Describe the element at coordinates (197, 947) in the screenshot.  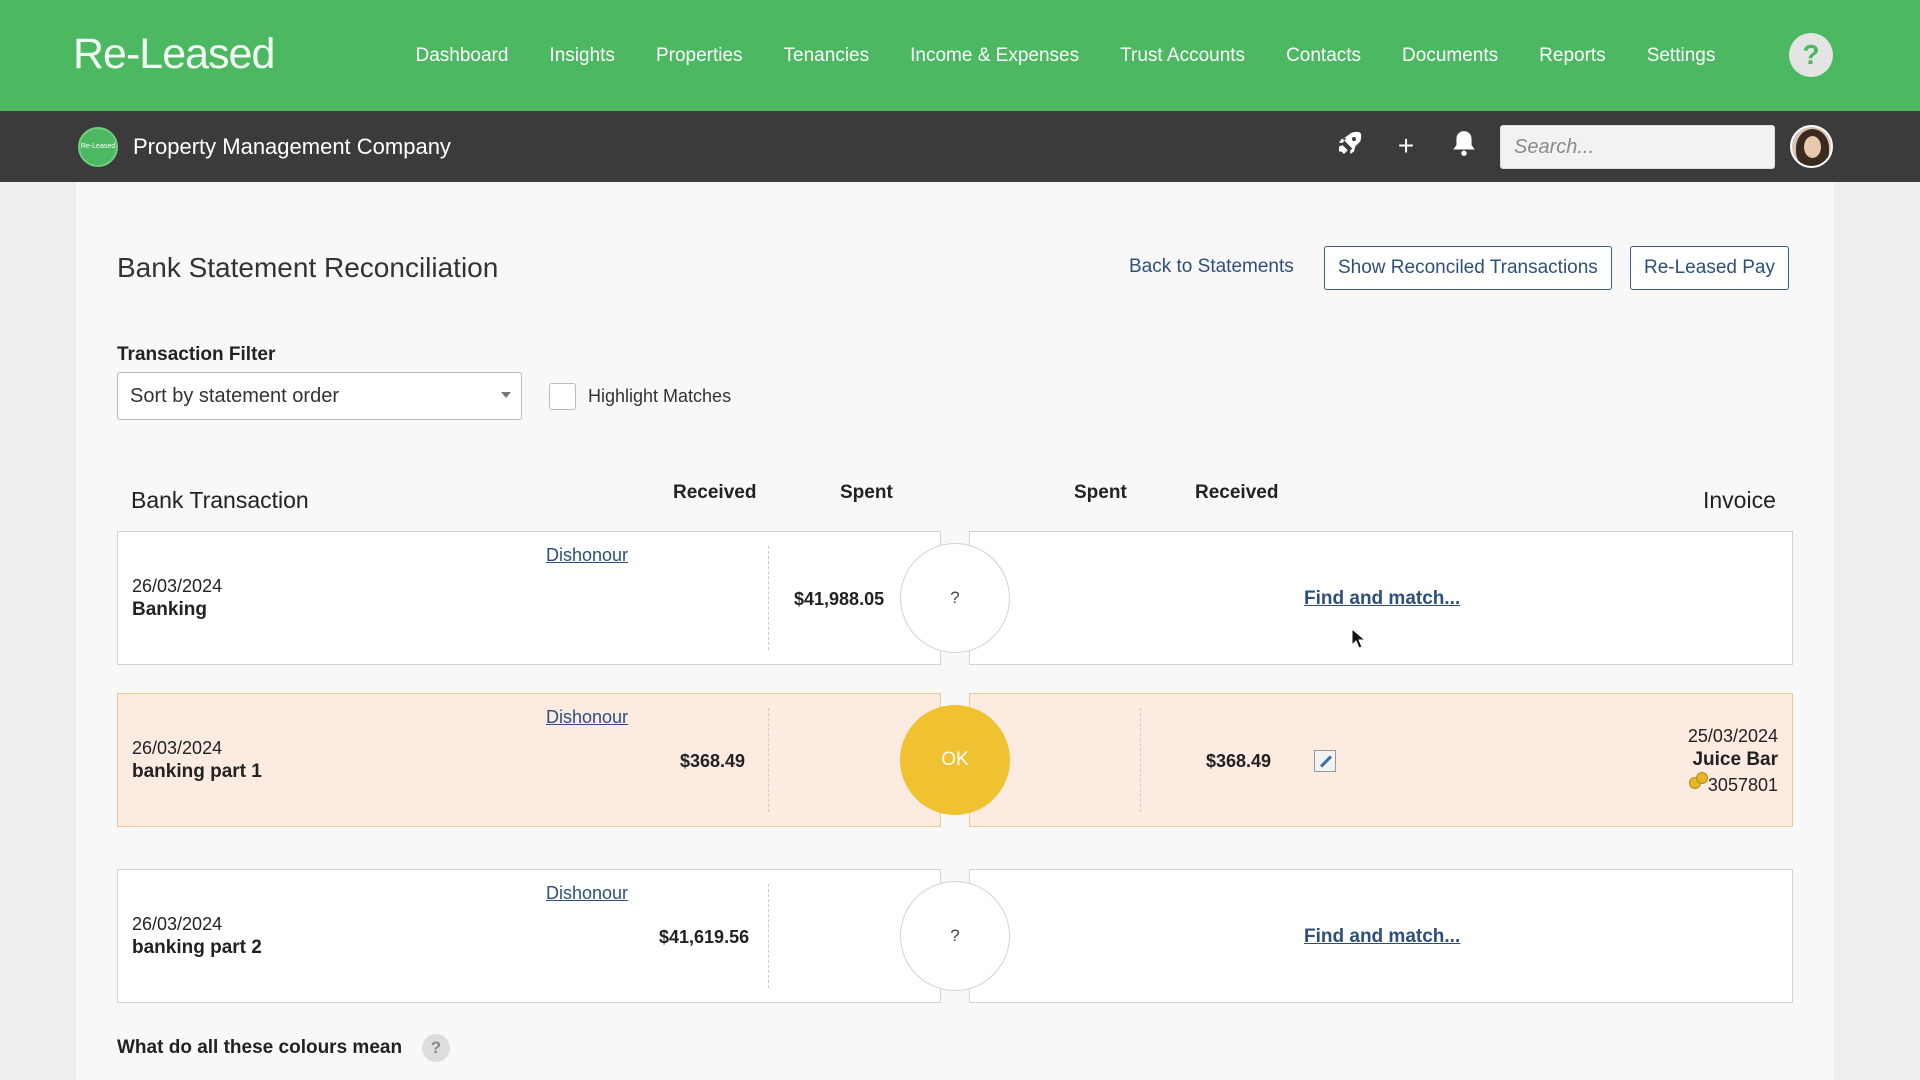
I see `transaction-description: banking part 2` at that location.